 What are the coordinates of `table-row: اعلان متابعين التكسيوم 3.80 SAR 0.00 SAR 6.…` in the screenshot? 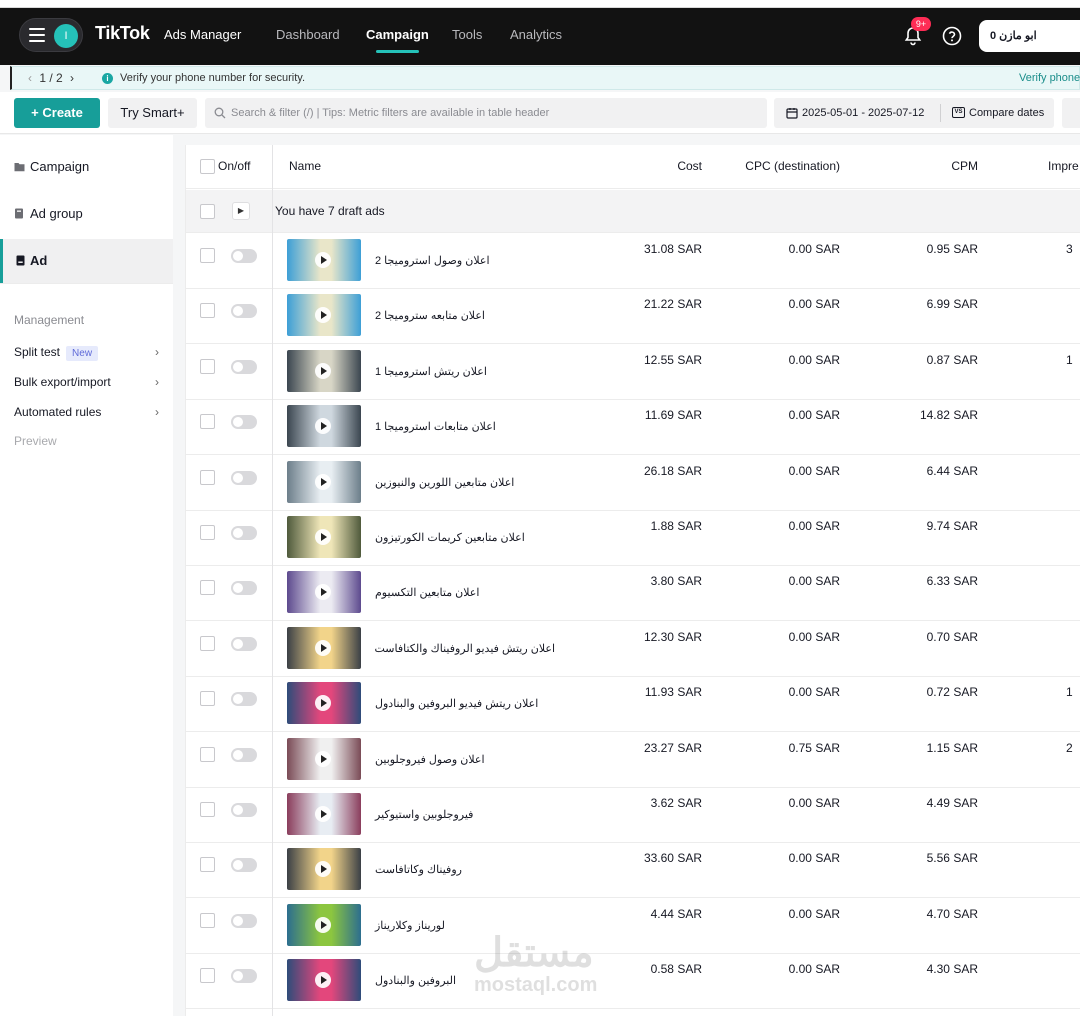 It's located at (633, 594).